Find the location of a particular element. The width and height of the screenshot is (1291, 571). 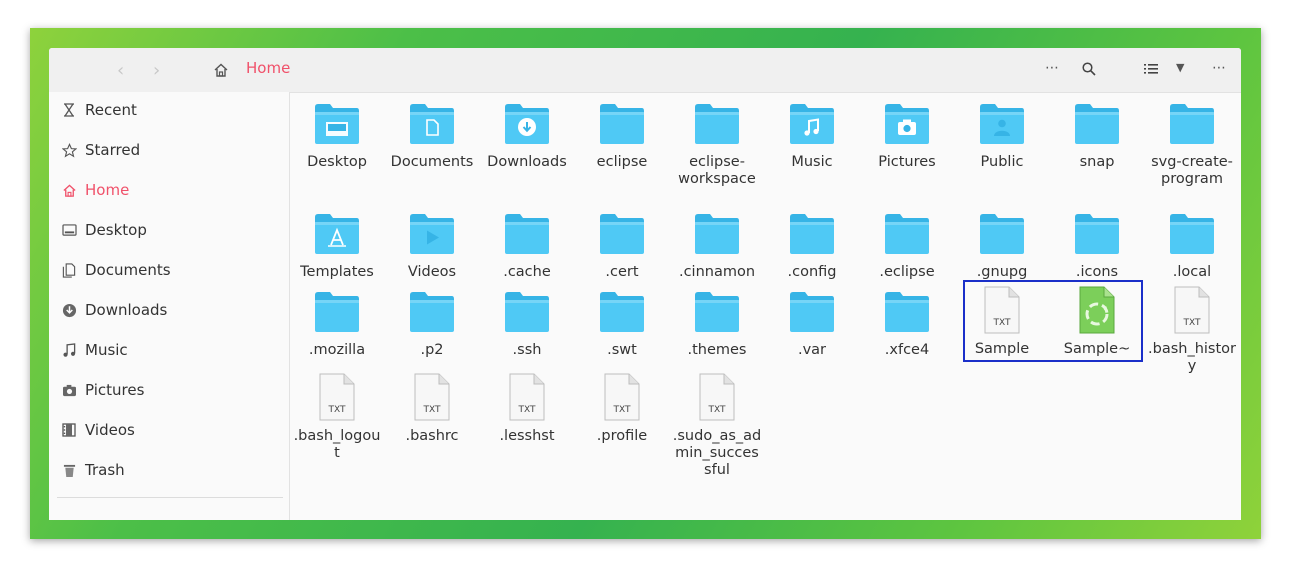

sidebar-item-videos: Videos is located at coordinates (98, 430).